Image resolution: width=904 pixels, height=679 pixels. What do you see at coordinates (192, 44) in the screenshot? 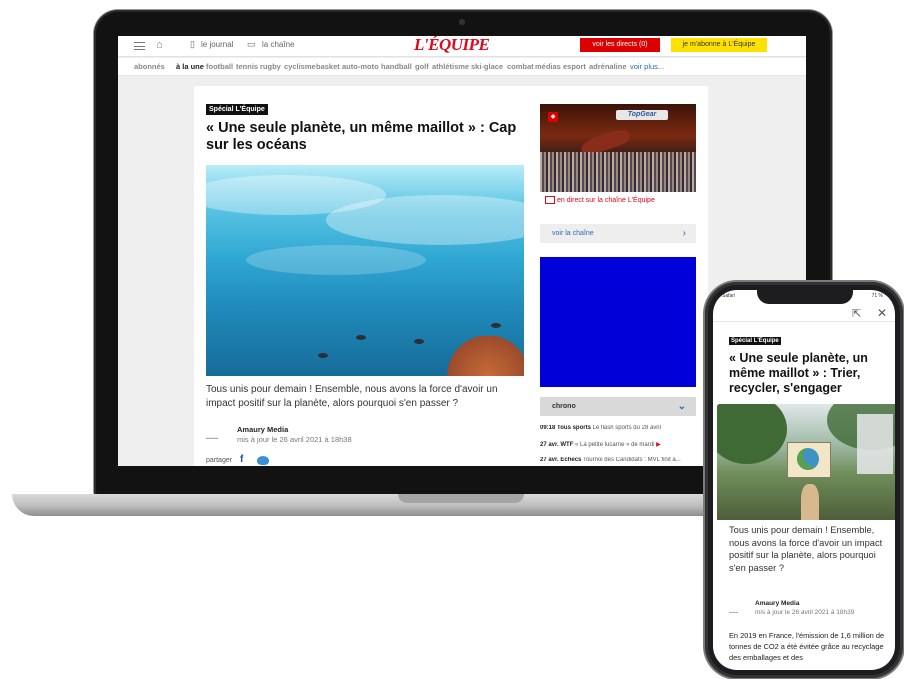
I see `journal-icon: ▯` at bounding box center [192, 44].